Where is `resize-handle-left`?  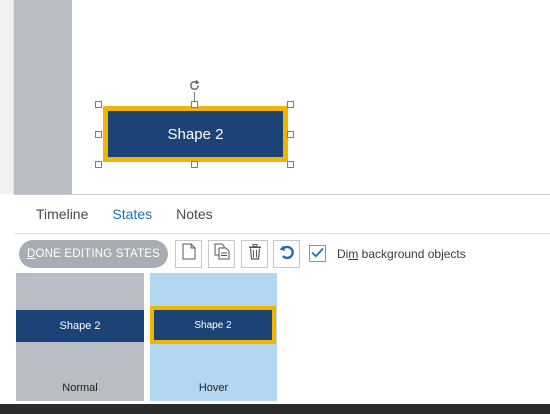
resize-handle-left is located at coordinates (98, 134).